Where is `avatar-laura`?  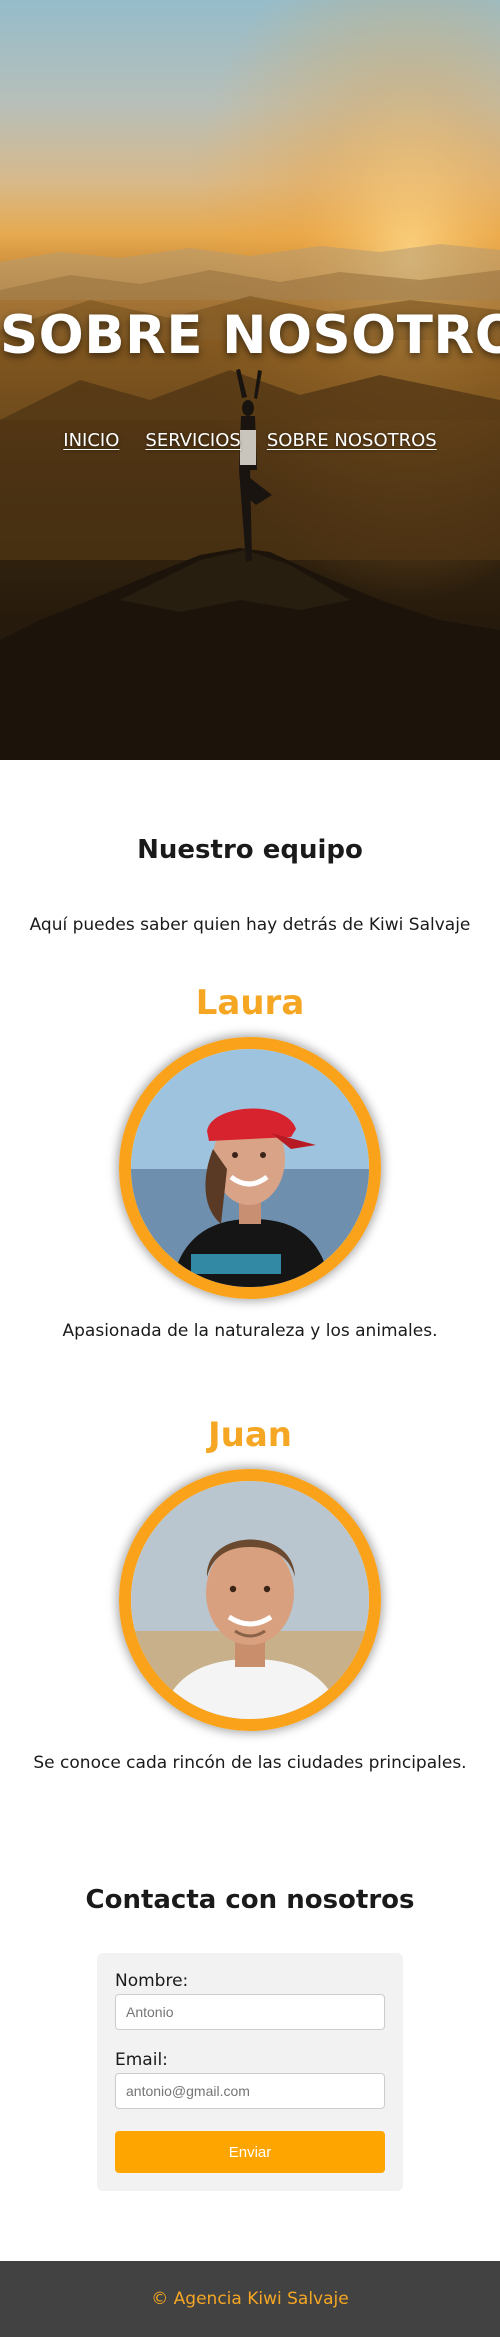
avatar-laura is located at coordinates (250, 1168).